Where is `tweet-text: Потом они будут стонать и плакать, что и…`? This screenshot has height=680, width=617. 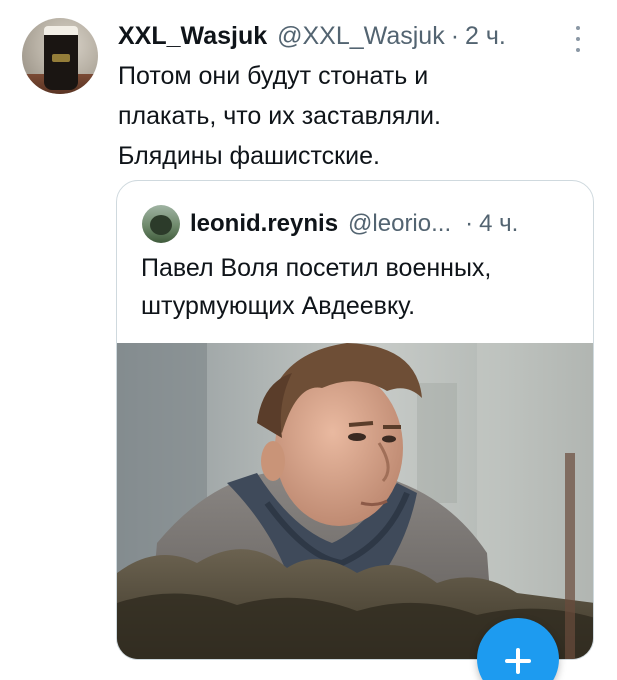
tweet-text: Потом они будут стонать и плакать, что и… is located at coordinates (353, 116).